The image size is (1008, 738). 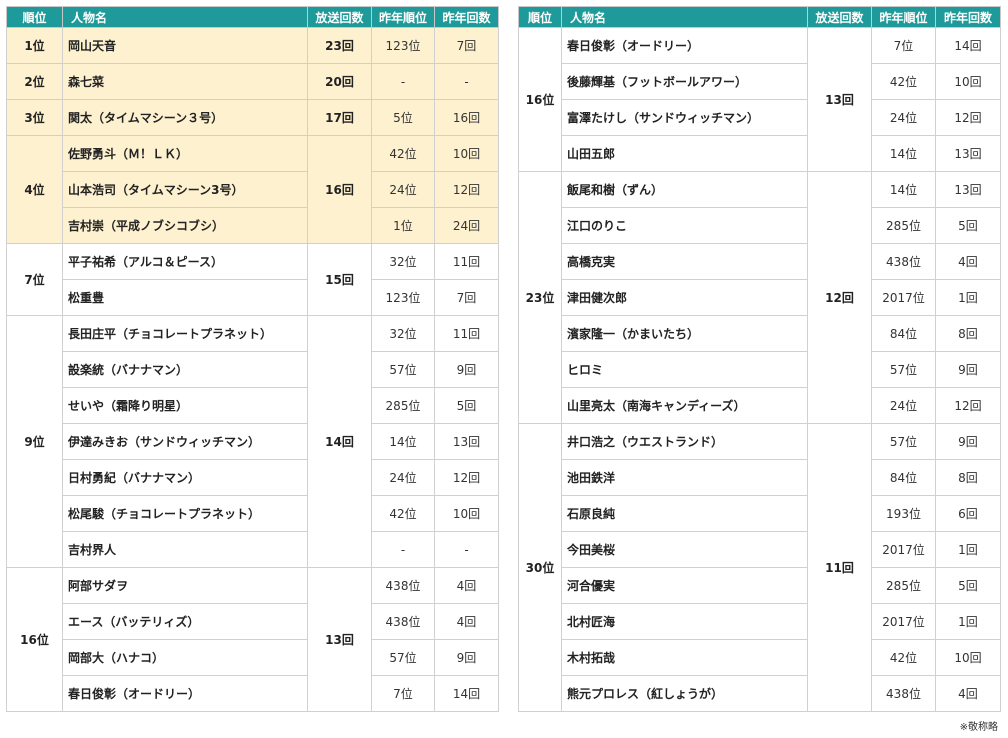 What do you see at coordinates (760, 333) in the screenshot?
I see `table-row: 濱家隆一（かまいたち） 84位 8回` at bounding box center [760, 333].